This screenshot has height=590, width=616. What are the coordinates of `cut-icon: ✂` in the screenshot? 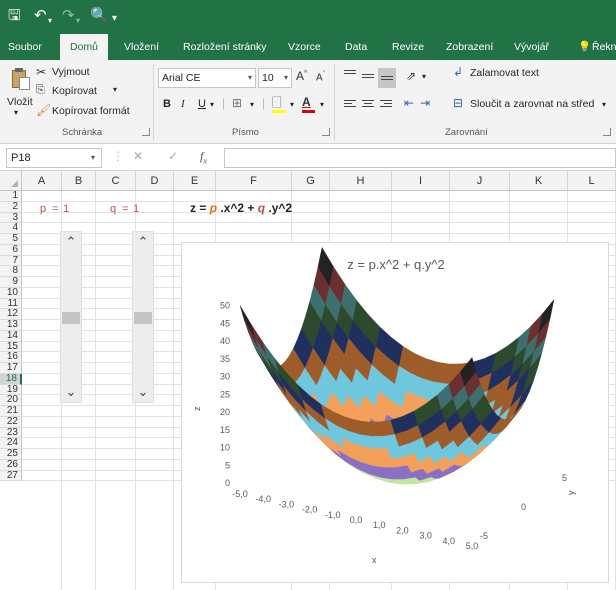 It's located at (41, 72).